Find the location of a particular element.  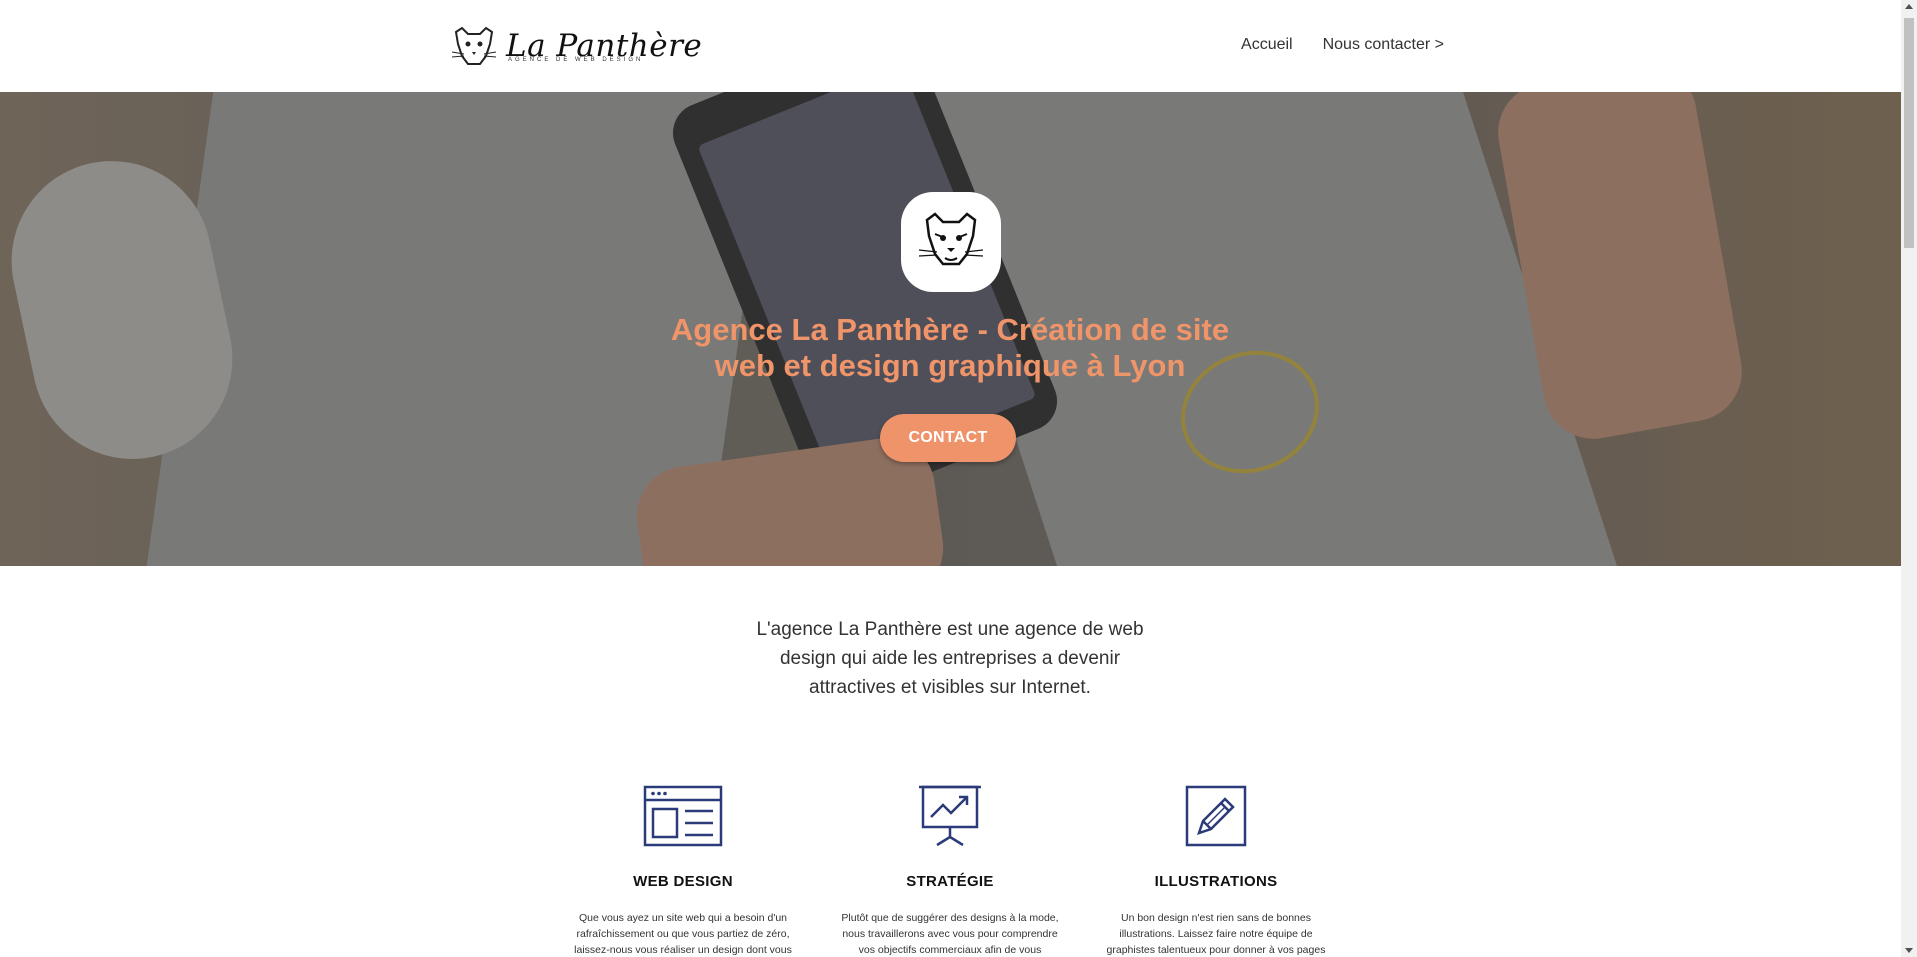

scroll-down-icon is located at coordinates (1909, 950).